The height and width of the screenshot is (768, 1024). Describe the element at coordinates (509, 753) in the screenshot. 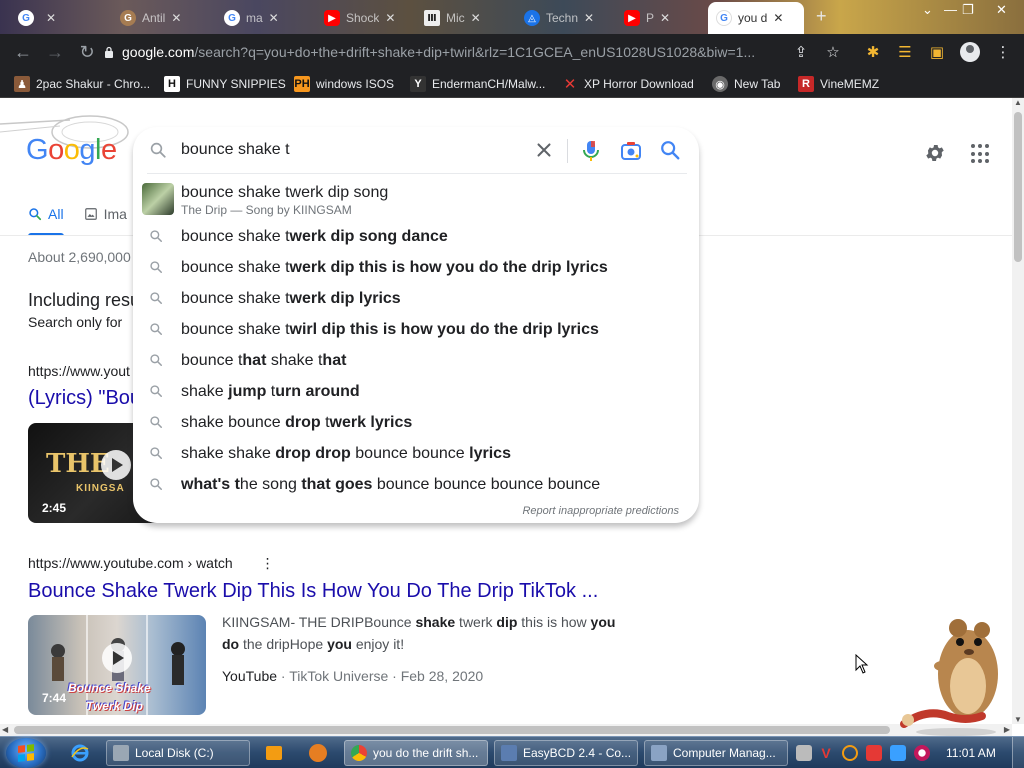

I see `easybcd-icon` at that location.